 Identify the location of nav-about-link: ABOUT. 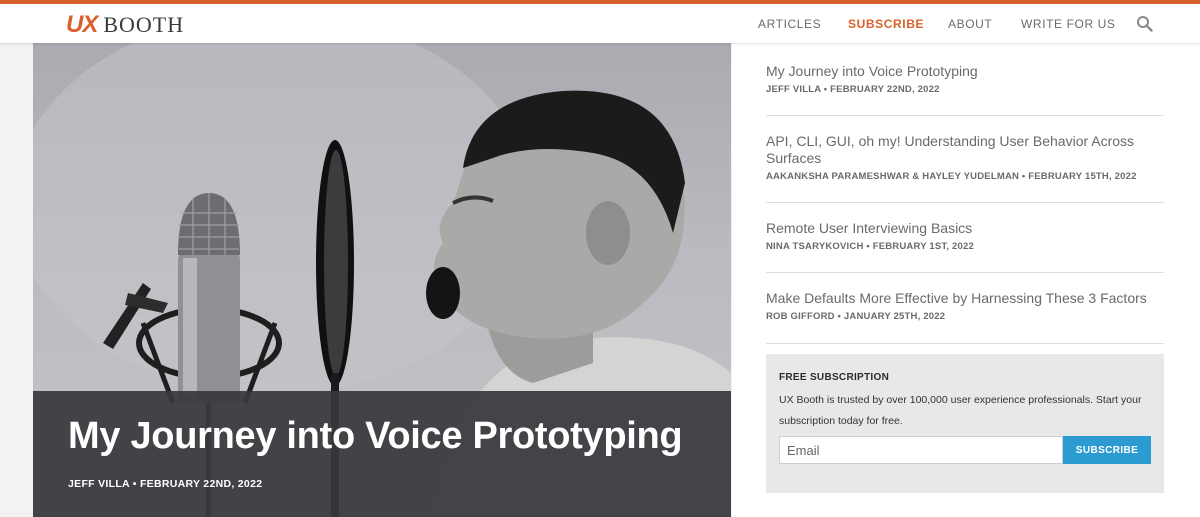
(970, 24).